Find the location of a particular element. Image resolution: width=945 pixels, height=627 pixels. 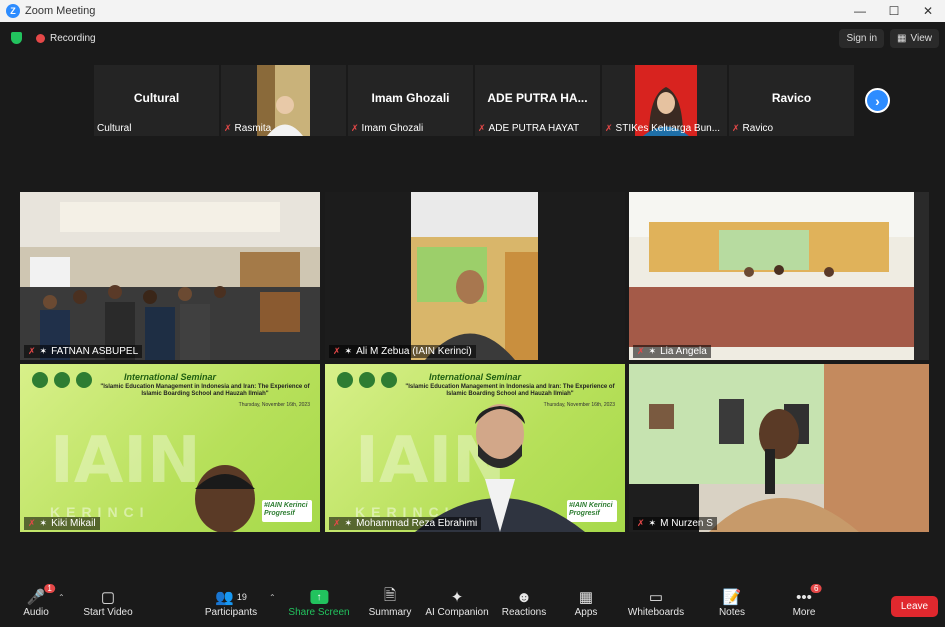

strip-tile-label: Cultural is located at coordinates (114, 128).